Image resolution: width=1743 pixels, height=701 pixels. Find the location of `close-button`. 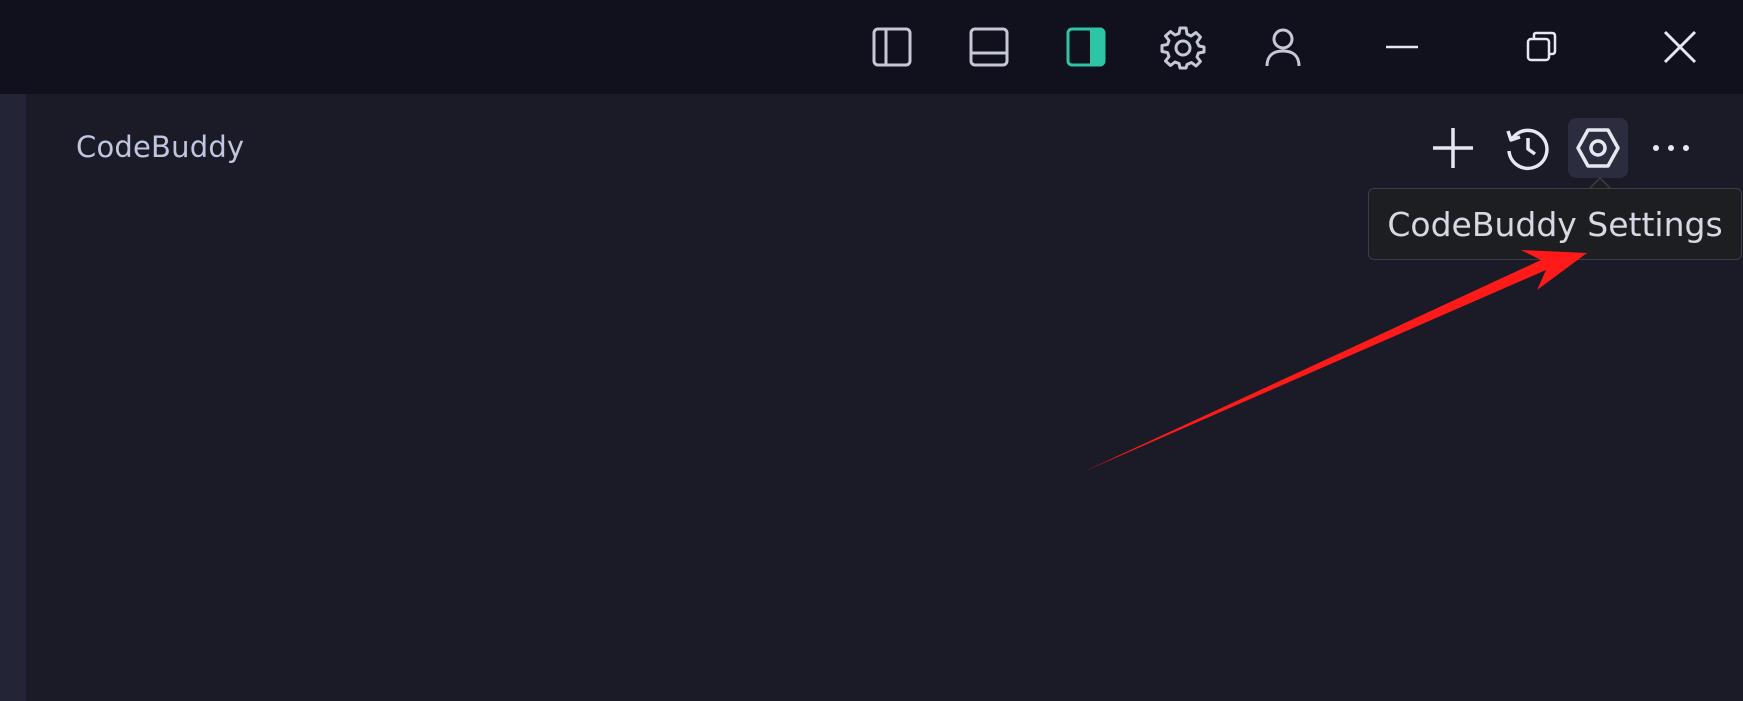

close-button is located at coordinates (1680, 47).